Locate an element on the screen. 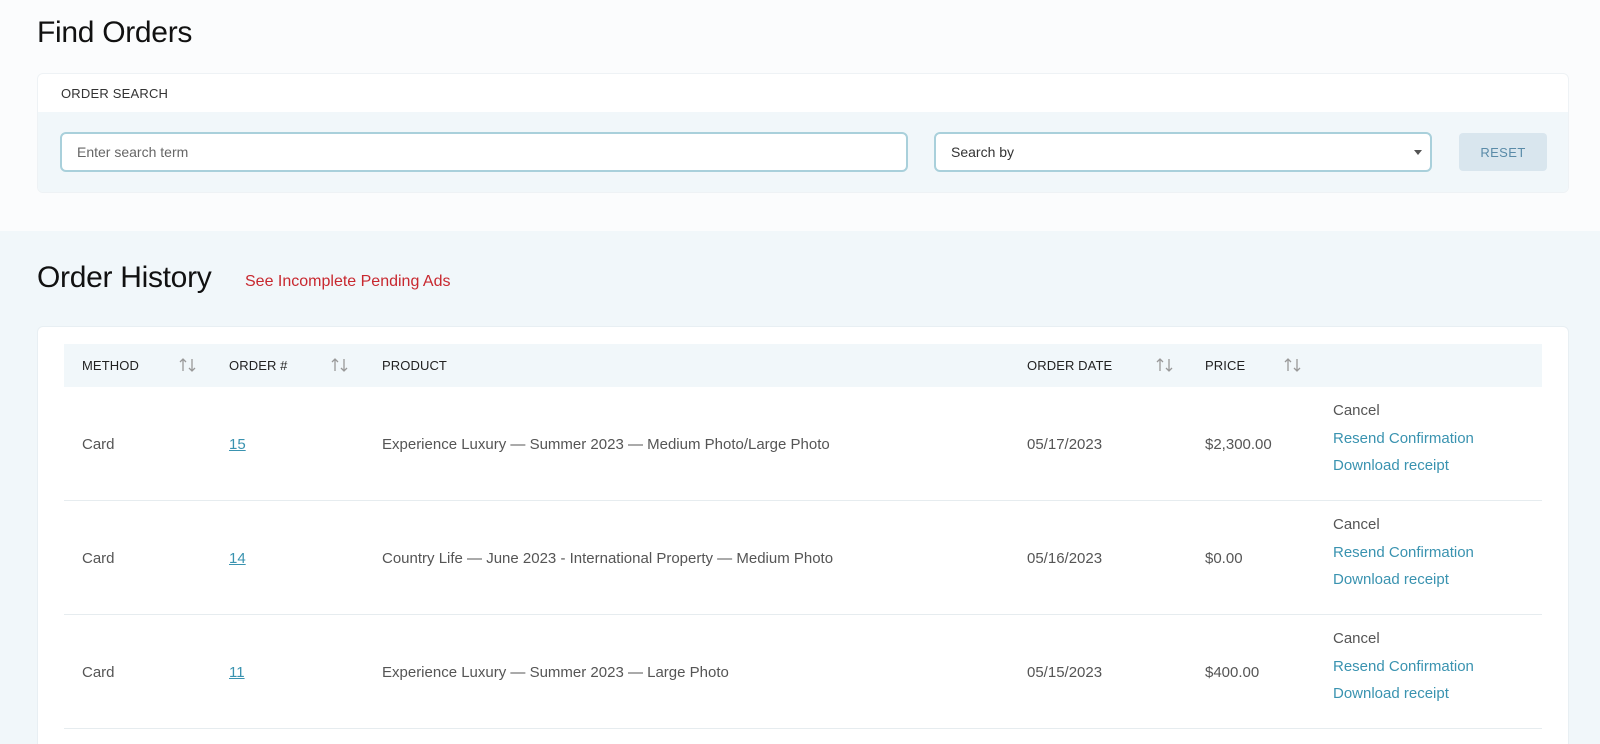  reset-button: RESET is located at coordinates (1503, 152).